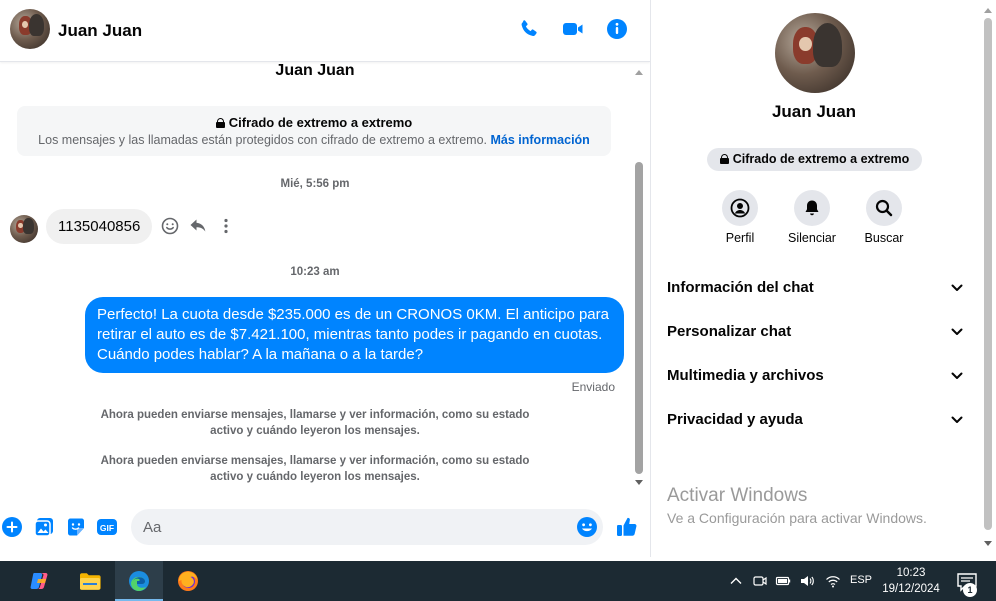 The height and width of the screenshot is (601, 996). Describe the element at coordinates (320, 122) in the screenshot. I see `e2e-notice-title: Cifrado de extremo a extremo` at that location.